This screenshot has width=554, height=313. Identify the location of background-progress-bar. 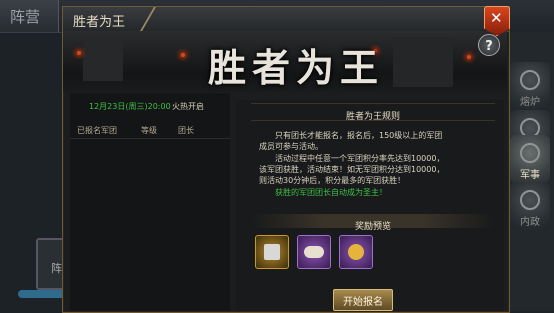
(43, 294).